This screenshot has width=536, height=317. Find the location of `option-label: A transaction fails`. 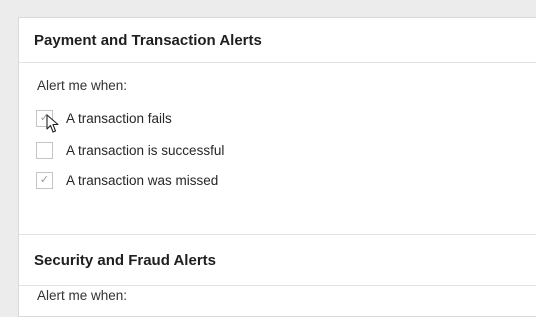

option-label: A transaction fails is located at coordinates (119, 118).